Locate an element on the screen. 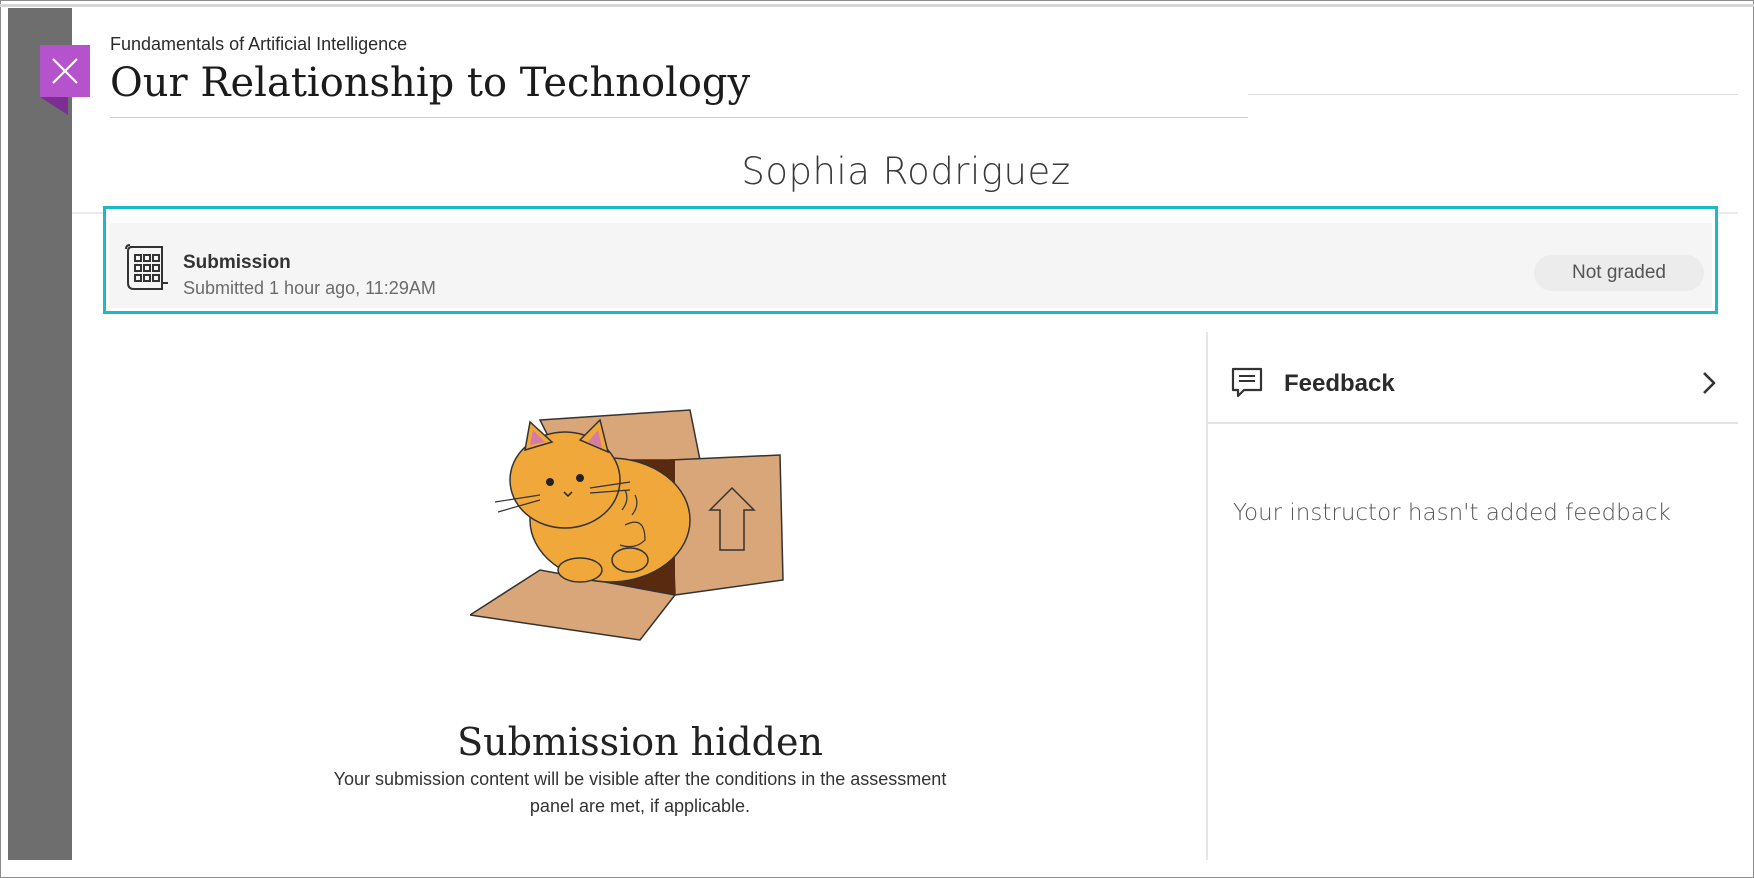 The image size is (1754, 878). feedback-panel-header: Feedback is located at coordinates (1473, 378).